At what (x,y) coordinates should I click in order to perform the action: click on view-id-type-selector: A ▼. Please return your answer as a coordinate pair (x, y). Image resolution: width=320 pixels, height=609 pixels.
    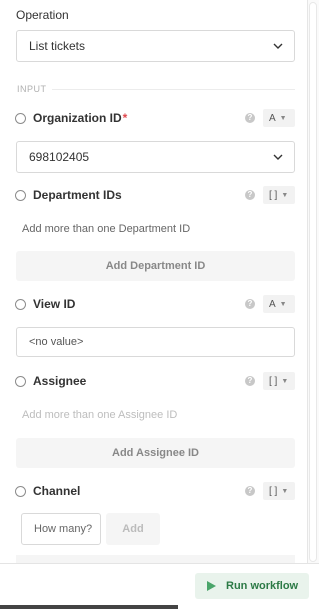
    Looking at the image, I should click on (279, 304).